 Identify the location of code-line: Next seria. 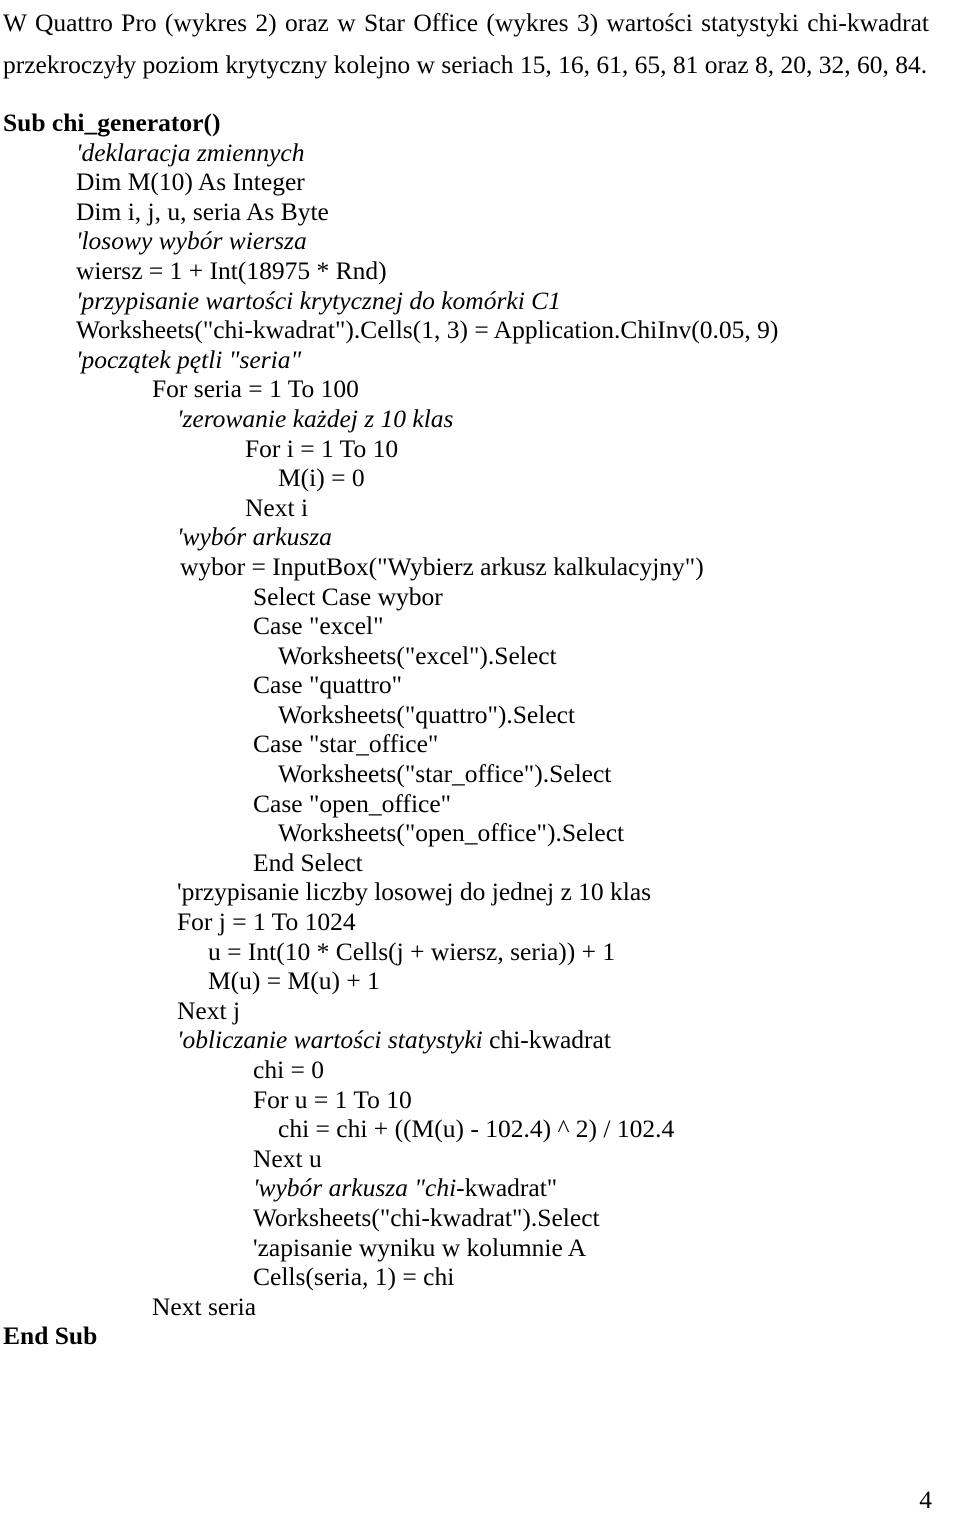
(480, 1307).